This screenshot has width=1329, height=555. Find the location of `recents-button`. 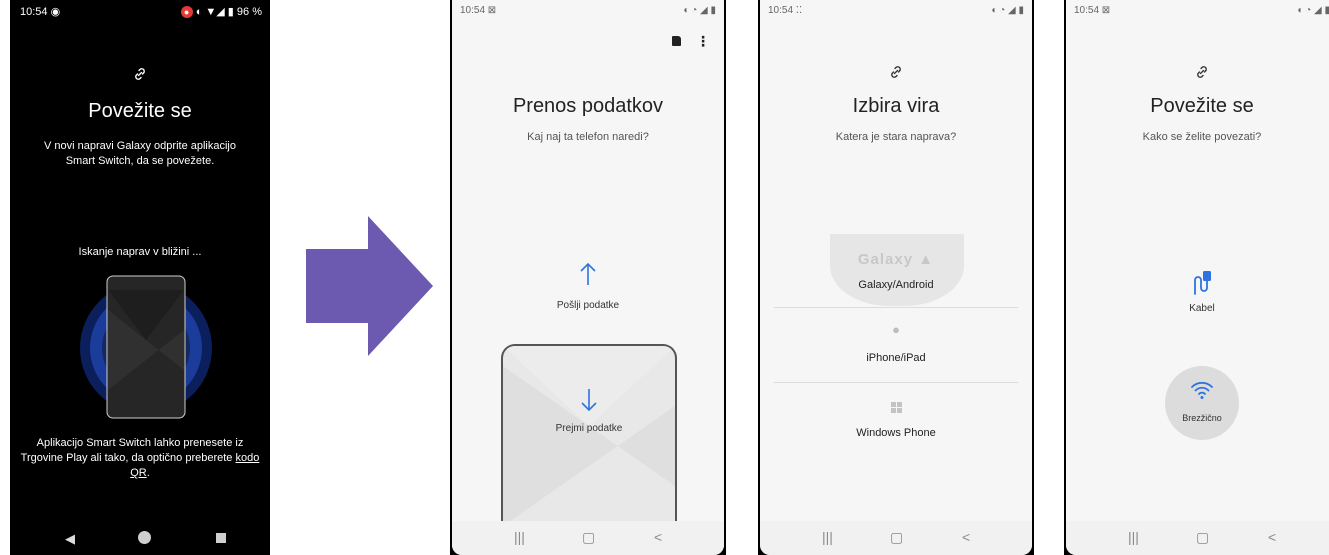

recents-button is located at coordinates (221, 538).